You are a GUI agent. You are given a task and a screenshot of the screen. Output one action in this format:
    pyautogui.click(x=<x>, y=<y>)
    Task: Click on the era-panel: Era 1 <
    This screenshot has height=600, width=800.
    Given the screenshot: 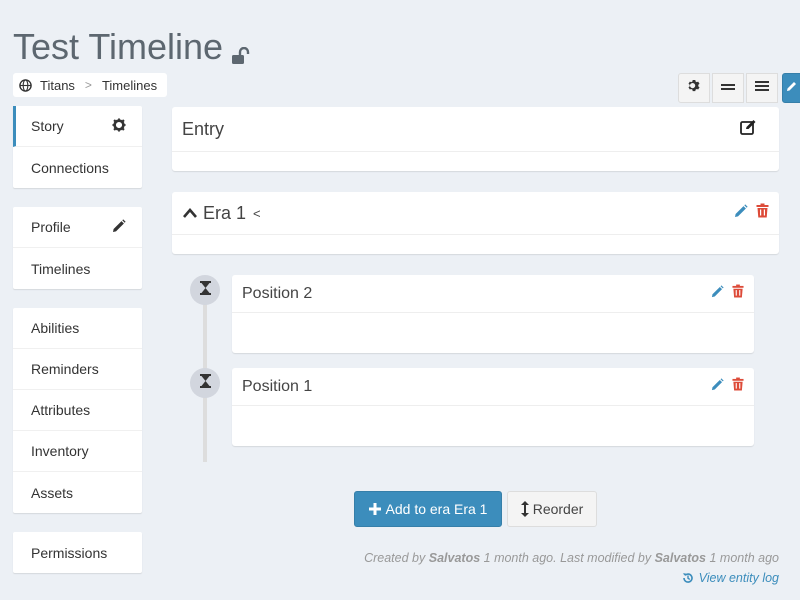 What is the action you would take?
    pyautogui.click(x=475, y=223)
    